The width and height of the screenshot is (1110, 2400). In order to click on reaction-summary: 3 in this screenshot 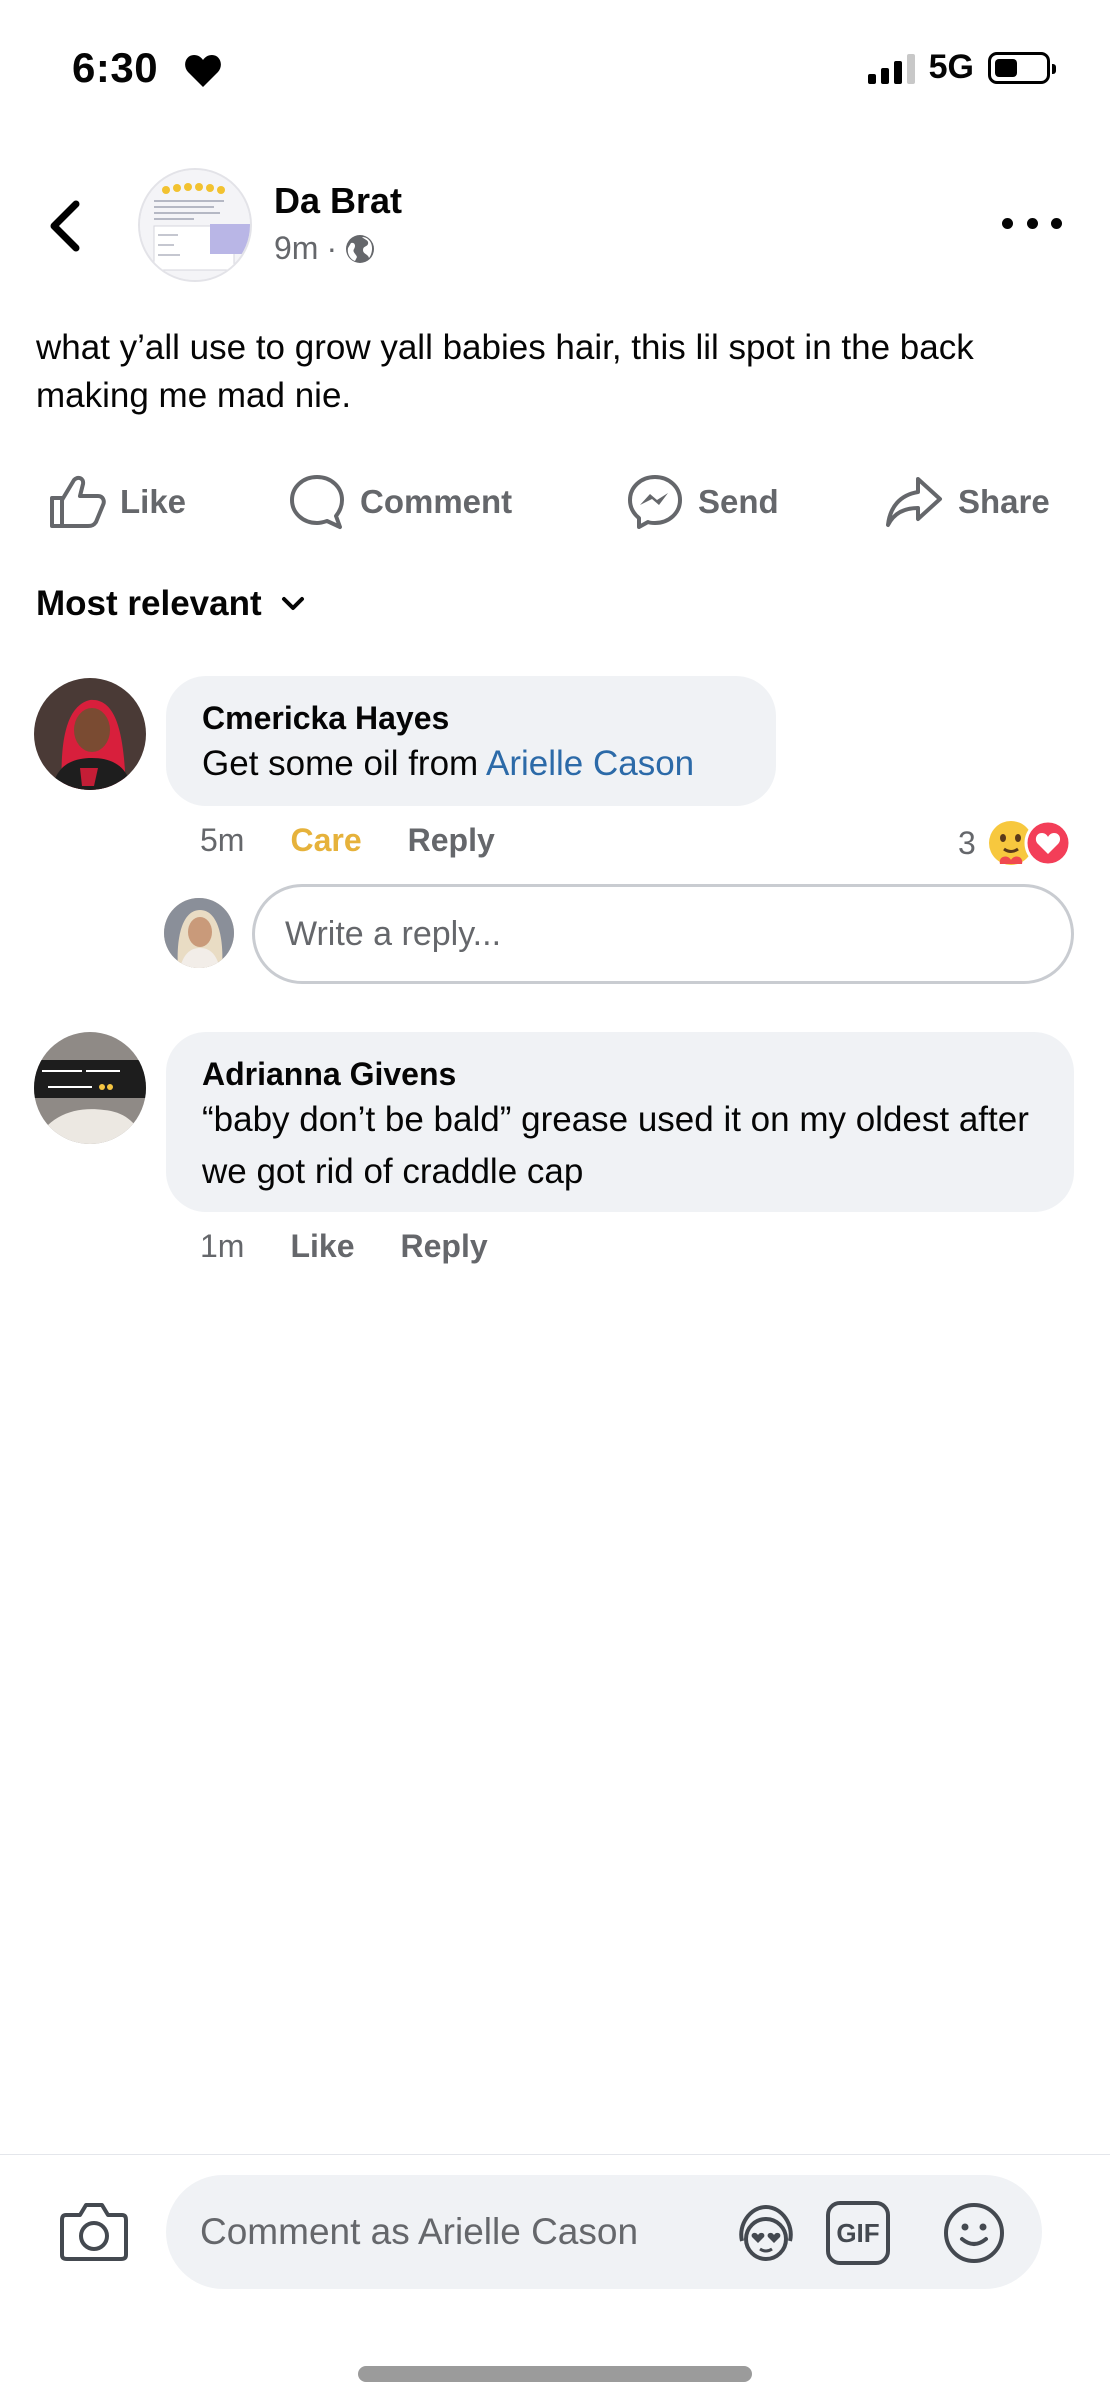, I will do `click(1015, 843)`.